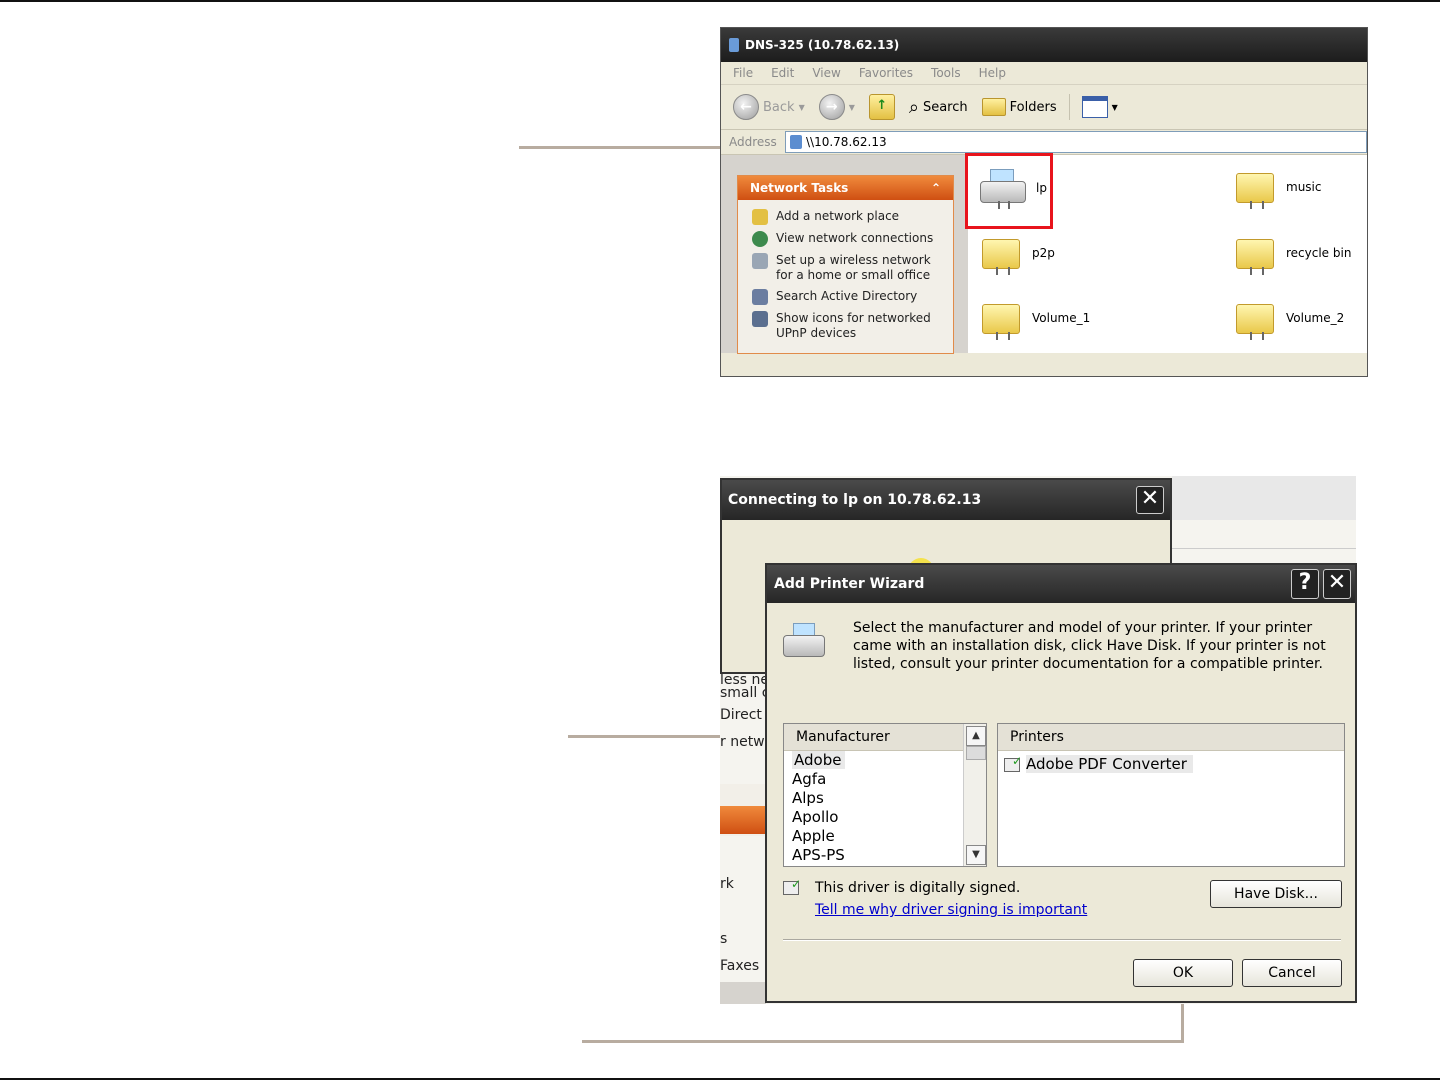  What do you see at coordinates (885, 798) in the screenshot?
I see `manufacturer-item: Alps` at bounding box center [885, 798].